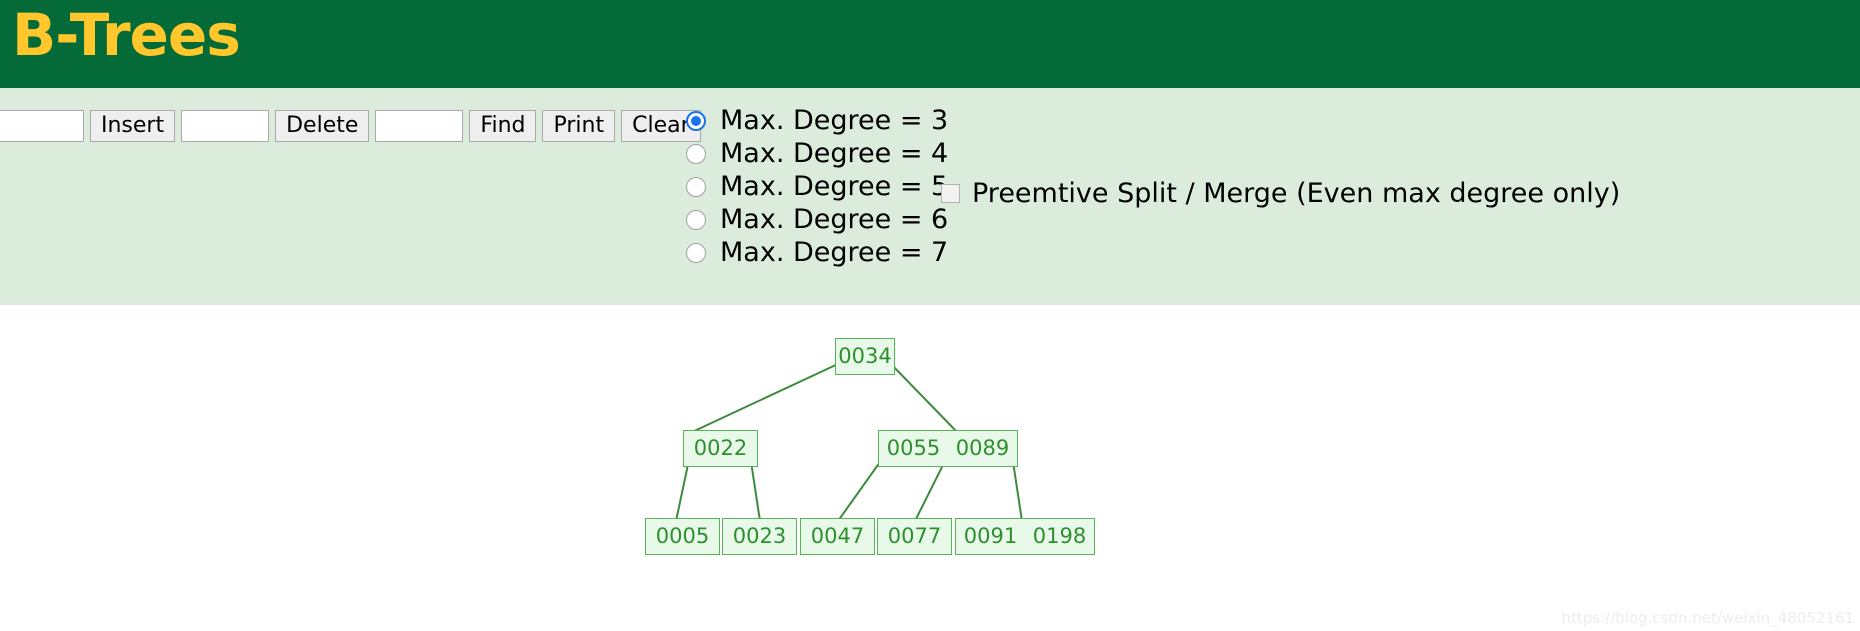 The width and height of the screenshot is (1860, 631). I want to click on tree-node-leaf-0091-0198: 0091 0198, so click(1025, 536).